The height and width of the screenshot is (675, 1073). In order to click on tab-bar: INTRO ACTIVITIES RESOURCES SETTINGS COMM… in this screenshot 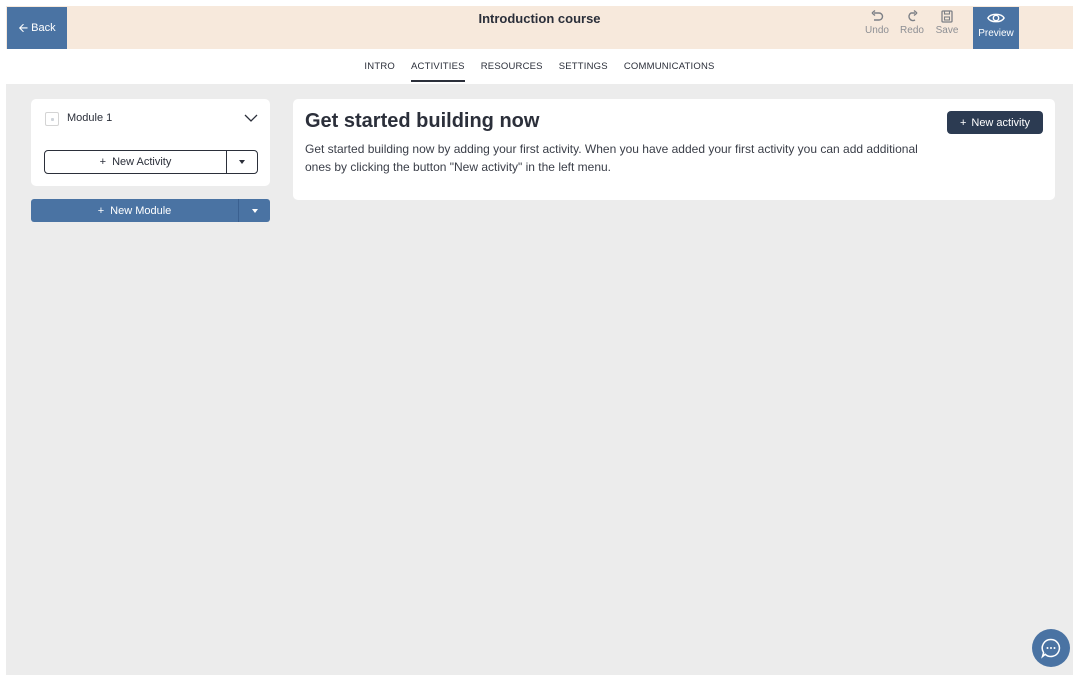, I will do `click(539, 66)`.